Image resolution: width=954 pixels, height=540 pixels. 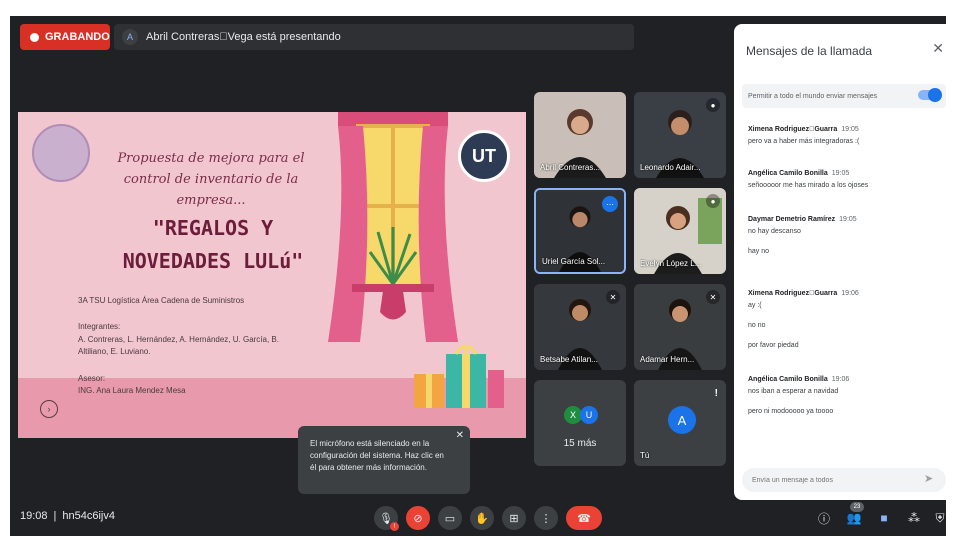 What do you see at coordinates (88, 516) in the screenshot?
I see `meeting-code: hn54c6ijv4` at bounding box center [88, 516].